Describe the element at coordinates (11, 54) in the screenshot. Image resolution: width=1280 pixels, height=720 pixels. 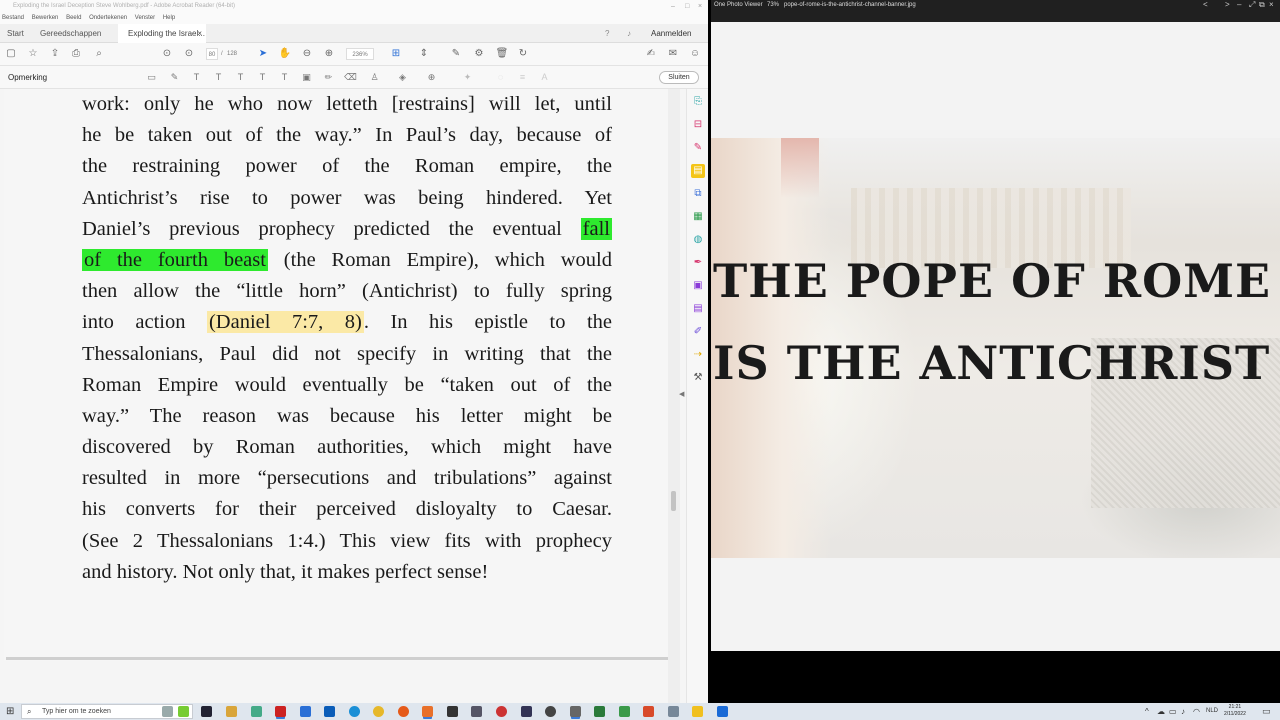
I see `create-icon: ▢` at that location.